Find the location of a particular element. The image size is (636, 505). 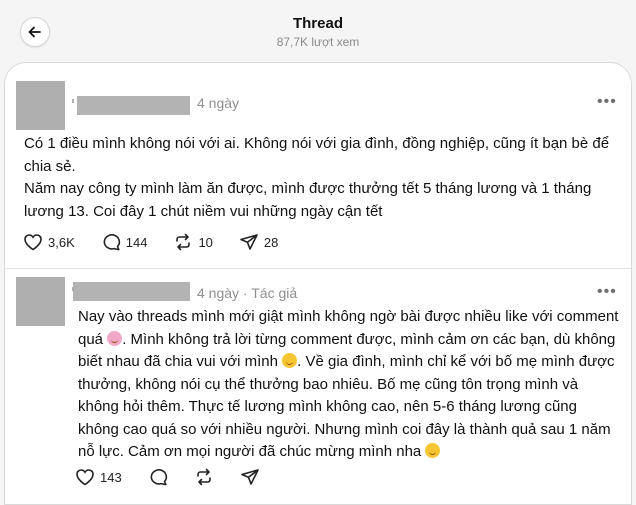

post-time-value: 4 ngày is located at coordinates (218, 293).